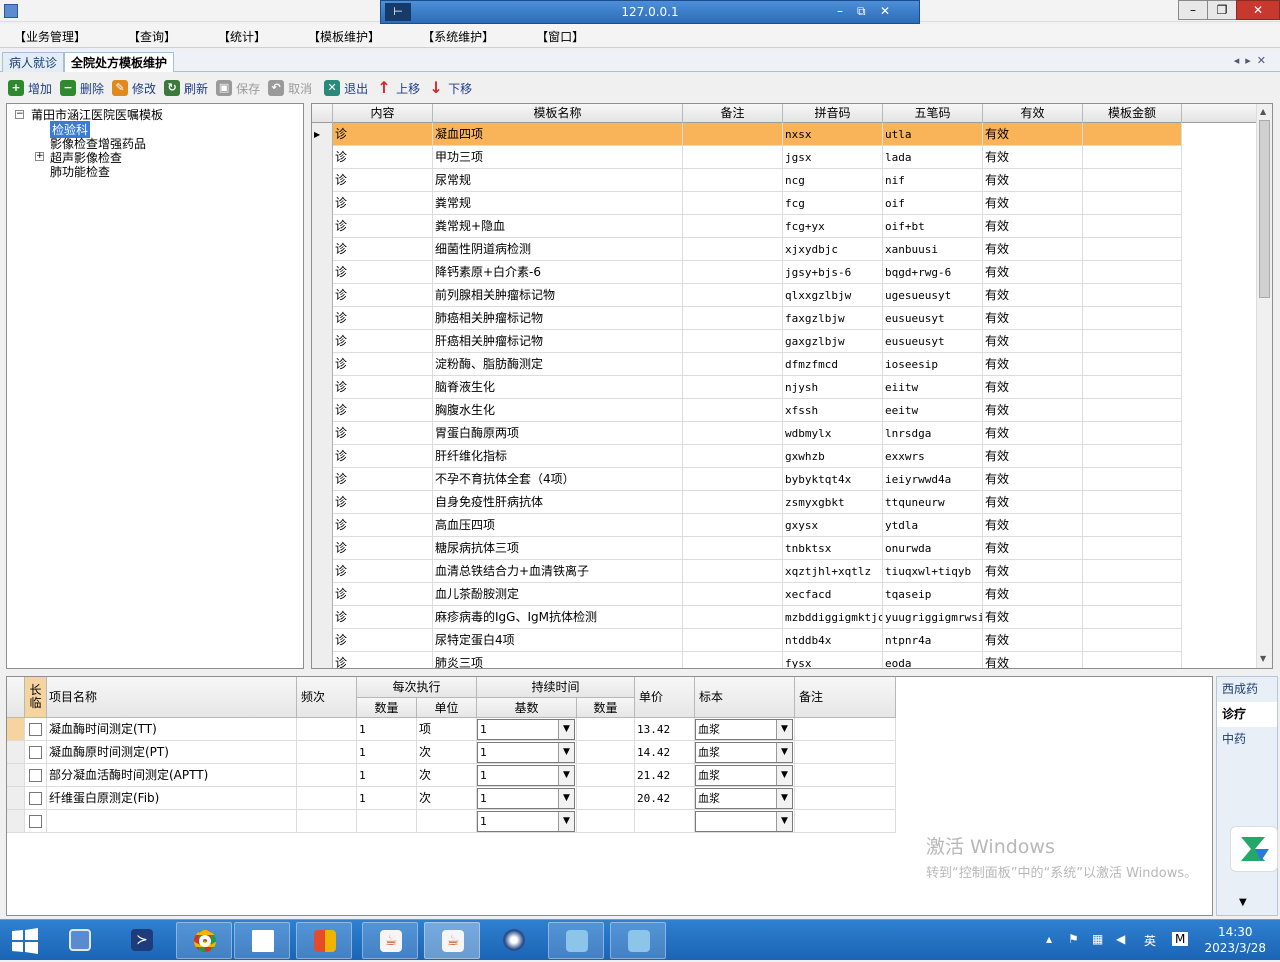 The image size is (1280, 962). What do you see at coordinates (80, 940) in the screenshot?
I see `server-manager-icon` at bounding box center [80, 940].